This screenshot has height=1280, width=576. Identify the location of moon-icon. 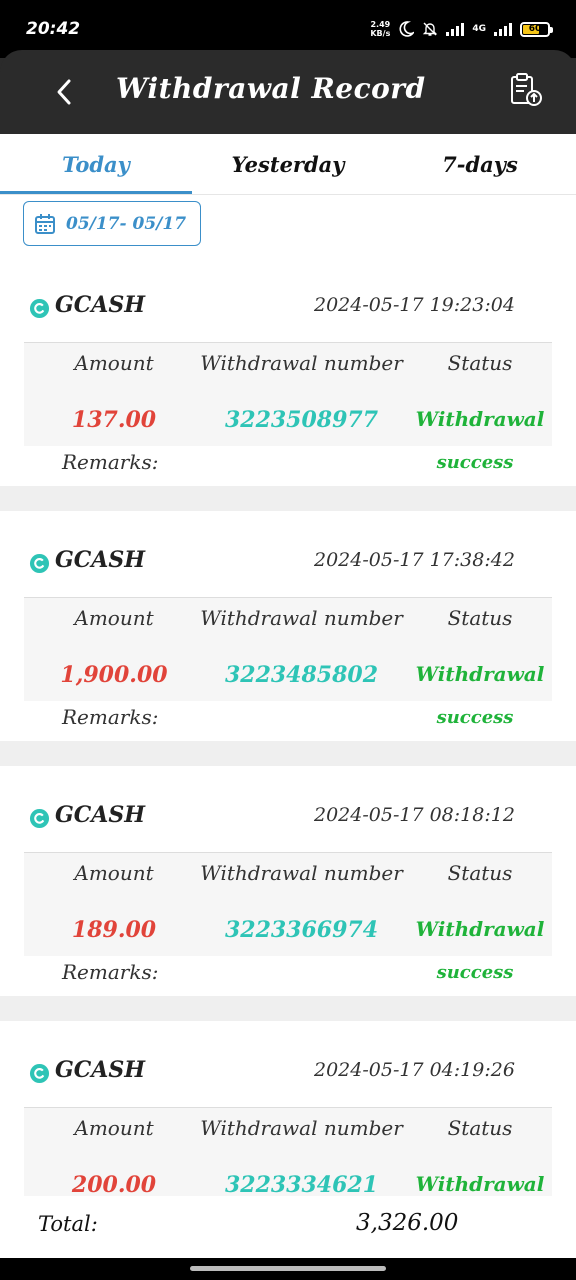
(407, 29).